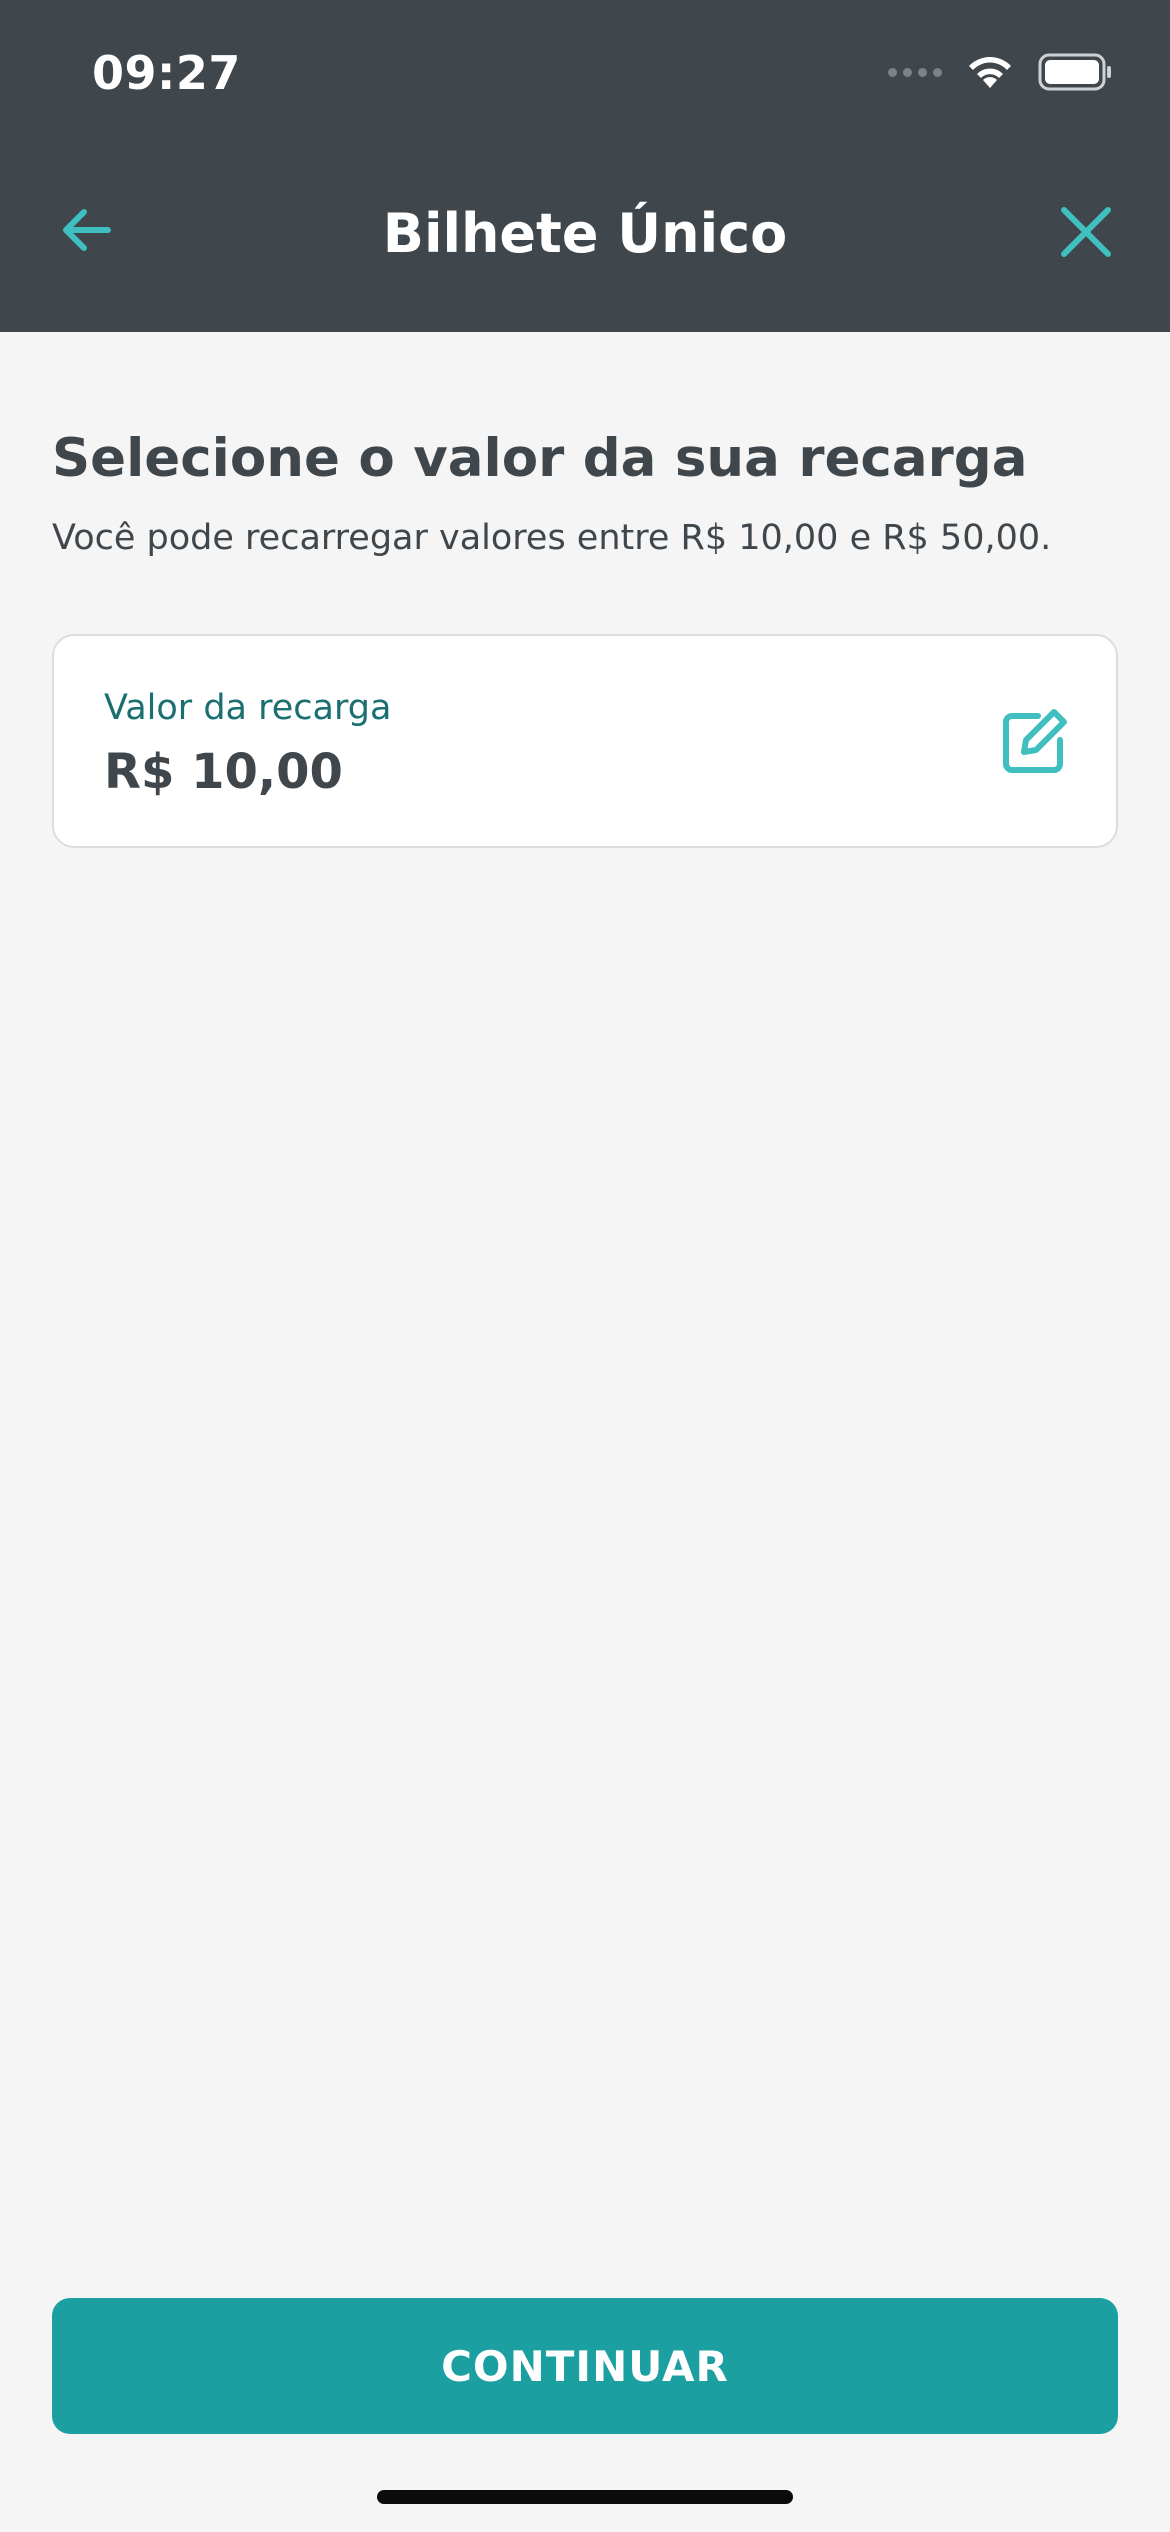  I want to click on recharge-value-card: Valor da recarga R$ 10,00, so click(585, 741).